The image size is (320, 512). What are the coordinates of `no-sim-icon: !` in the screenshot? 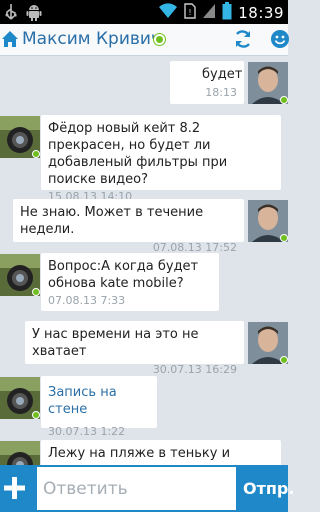 It's located at (190, 13).